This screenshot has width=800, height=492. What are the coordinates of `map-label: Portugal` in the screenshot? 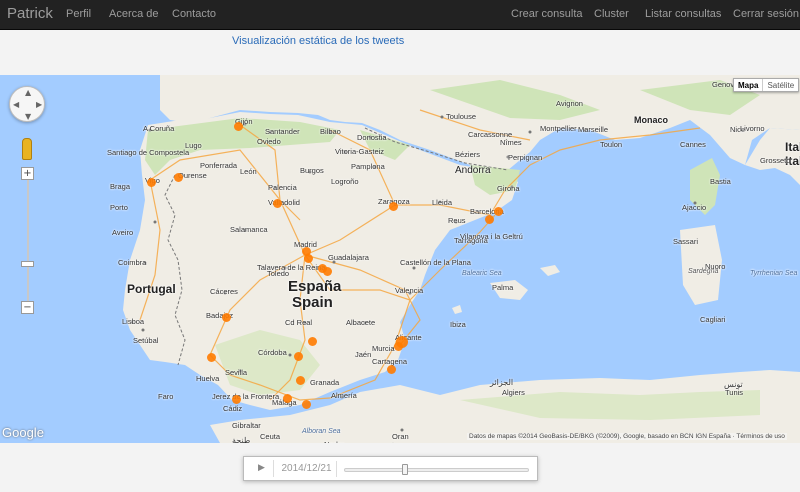 It's located at (151, 289).